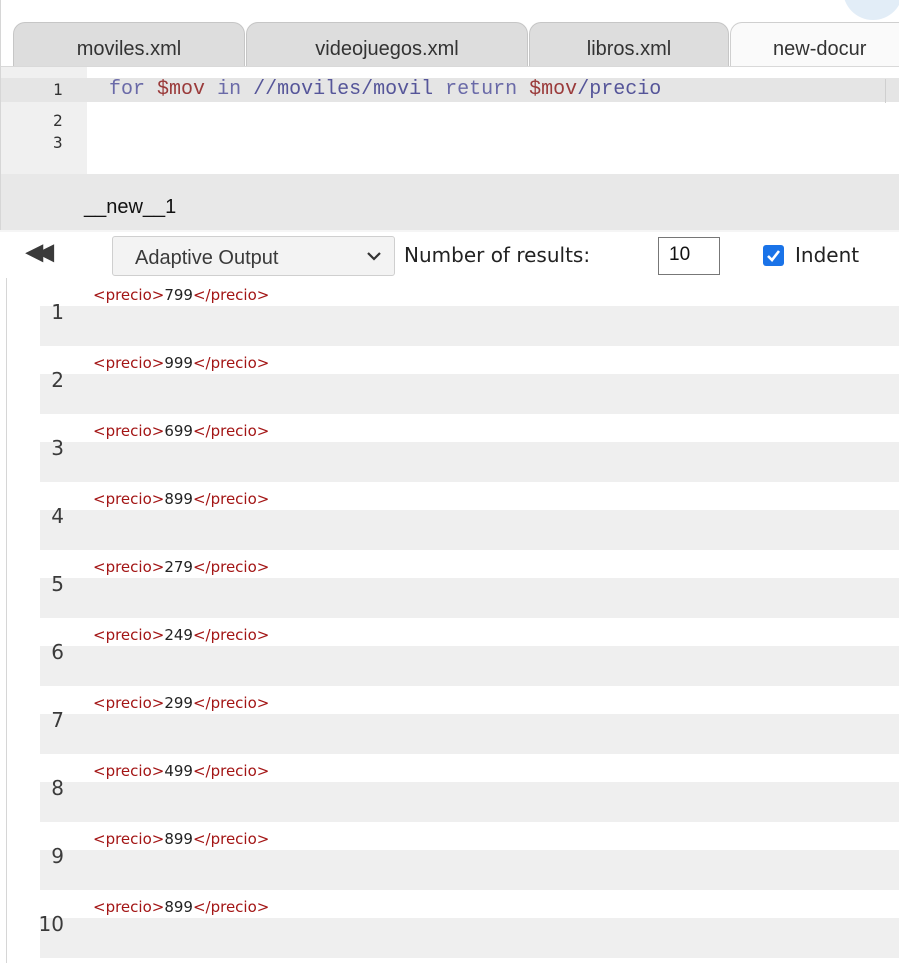 This screenshot has width=899, height=963. What do you see at coordinates (178, 295) in the screenshot?
I see `xml-text: 799` at bounding box center [178, 295].